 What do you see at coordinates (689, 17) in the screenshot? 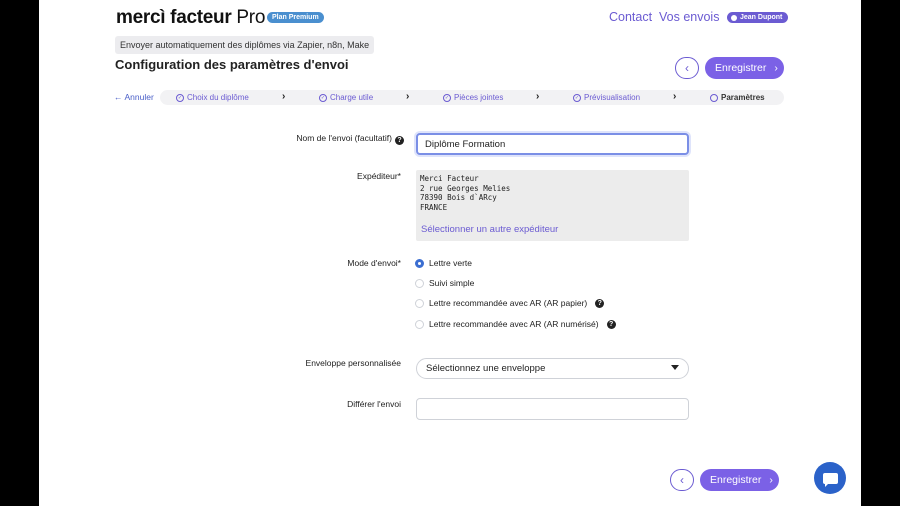
I see `nav-sends-link: Vos envois` at bounding box center [689, 17].